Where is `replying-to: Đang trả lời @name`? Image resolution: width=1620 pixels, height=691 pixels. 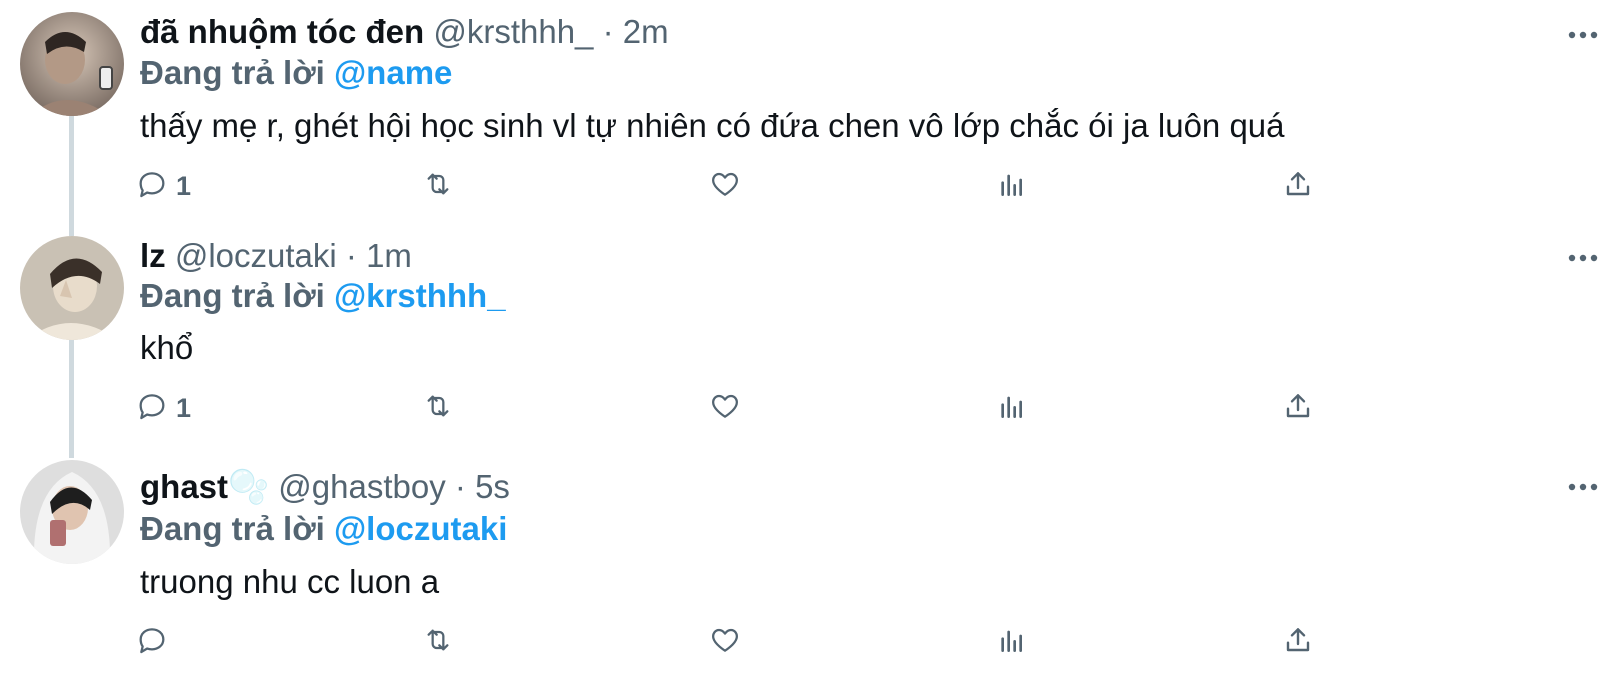
replying-to: Đang trả lời @name is located at coordinates (296, 73).